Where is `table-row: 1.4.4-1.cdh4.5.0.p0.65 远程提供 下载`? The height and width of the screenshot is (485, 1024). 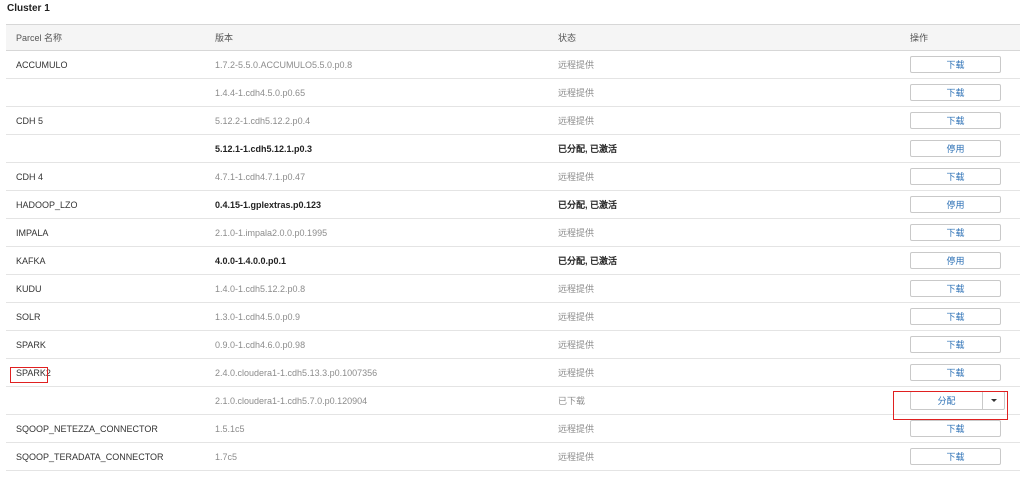
table-row: 1.4.4-1.cdh4.5.0.p0.65 远程提供 下载 is located at coordinates (513, 93).